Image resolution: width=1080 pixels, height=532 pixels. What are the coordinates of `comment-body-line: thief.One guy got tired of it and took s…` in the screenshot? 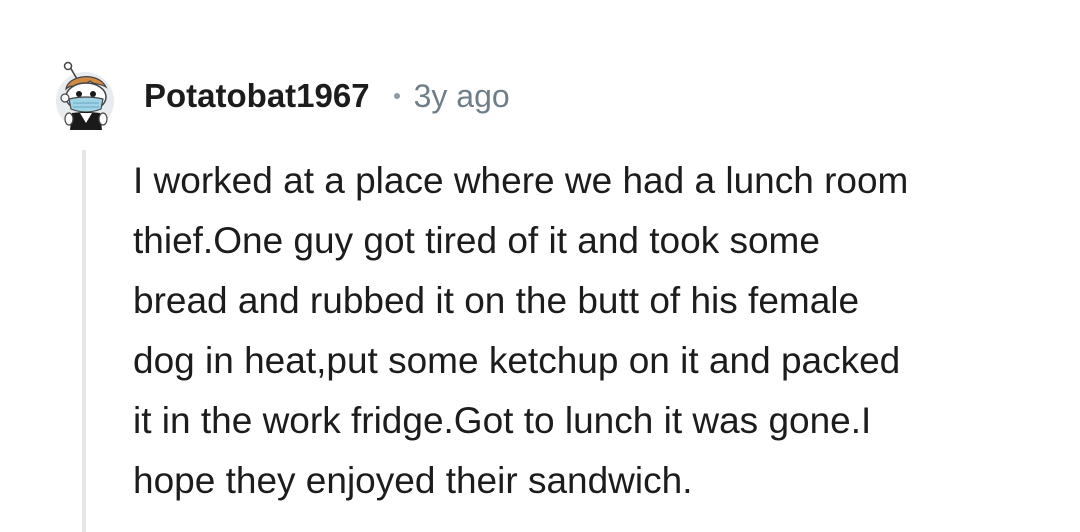 It's located at (476, 240).